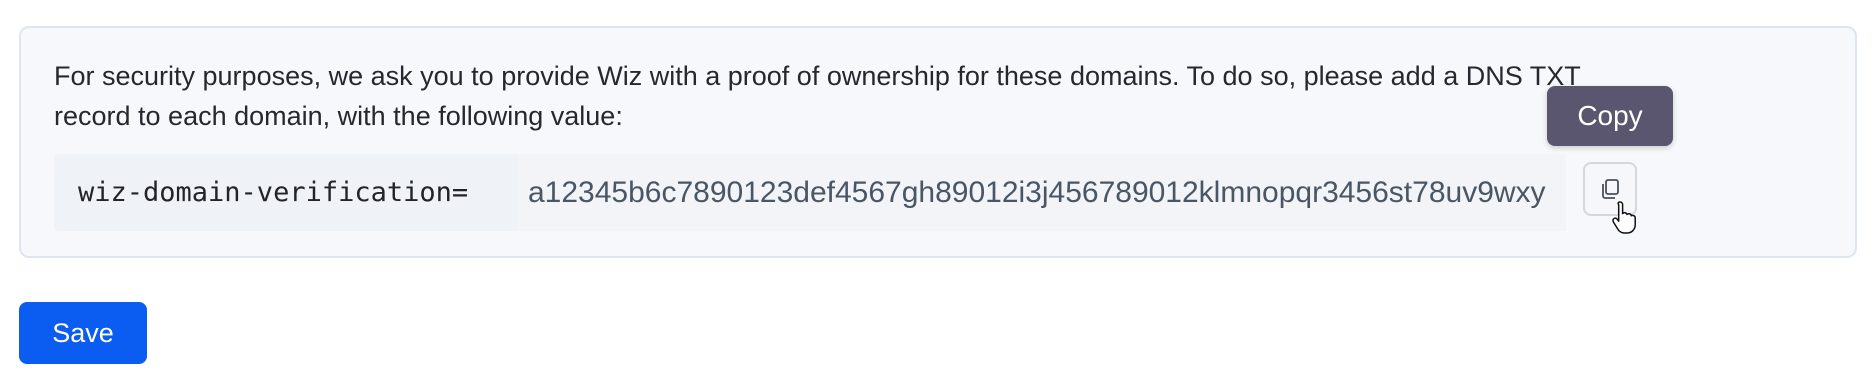  Describe the element at coordinates (273, 192) in the screenshot. I see `record-prefix: wiz-domain-verification=` at that location.